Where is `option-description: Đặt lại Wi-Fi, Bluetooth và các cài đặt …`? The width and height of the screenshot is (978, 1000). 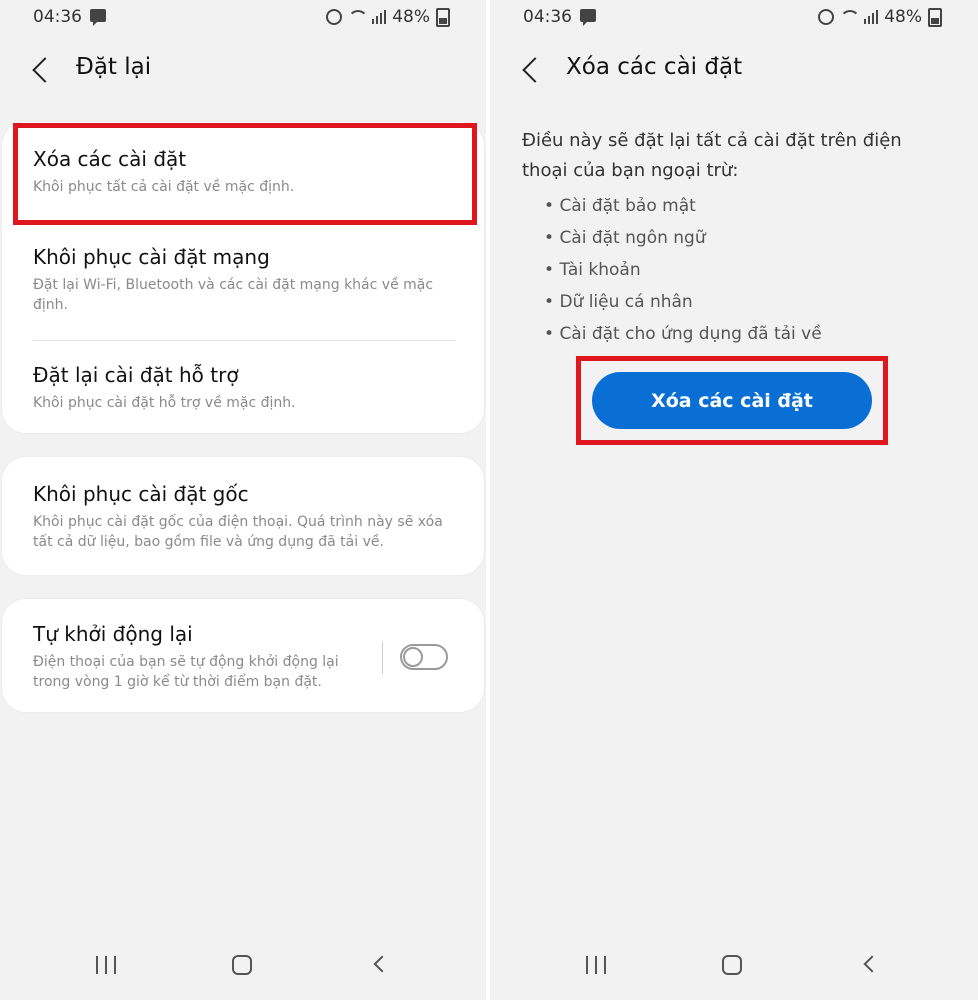
option-description: Đặt lại Wi-Fi, Bluetooth và các cài đặt … is located at coordinates (233, 295).